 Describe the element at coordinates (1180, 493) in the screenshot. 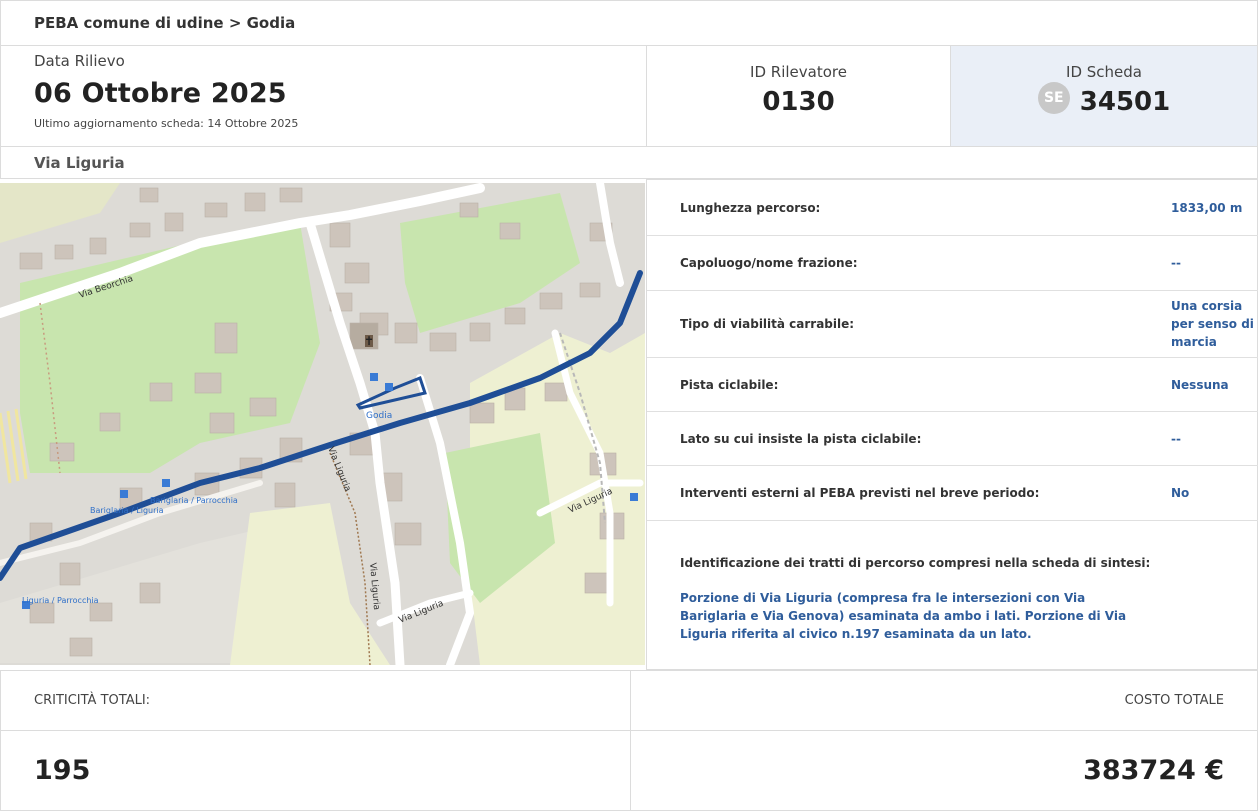

I see `info-value: No` at that location.